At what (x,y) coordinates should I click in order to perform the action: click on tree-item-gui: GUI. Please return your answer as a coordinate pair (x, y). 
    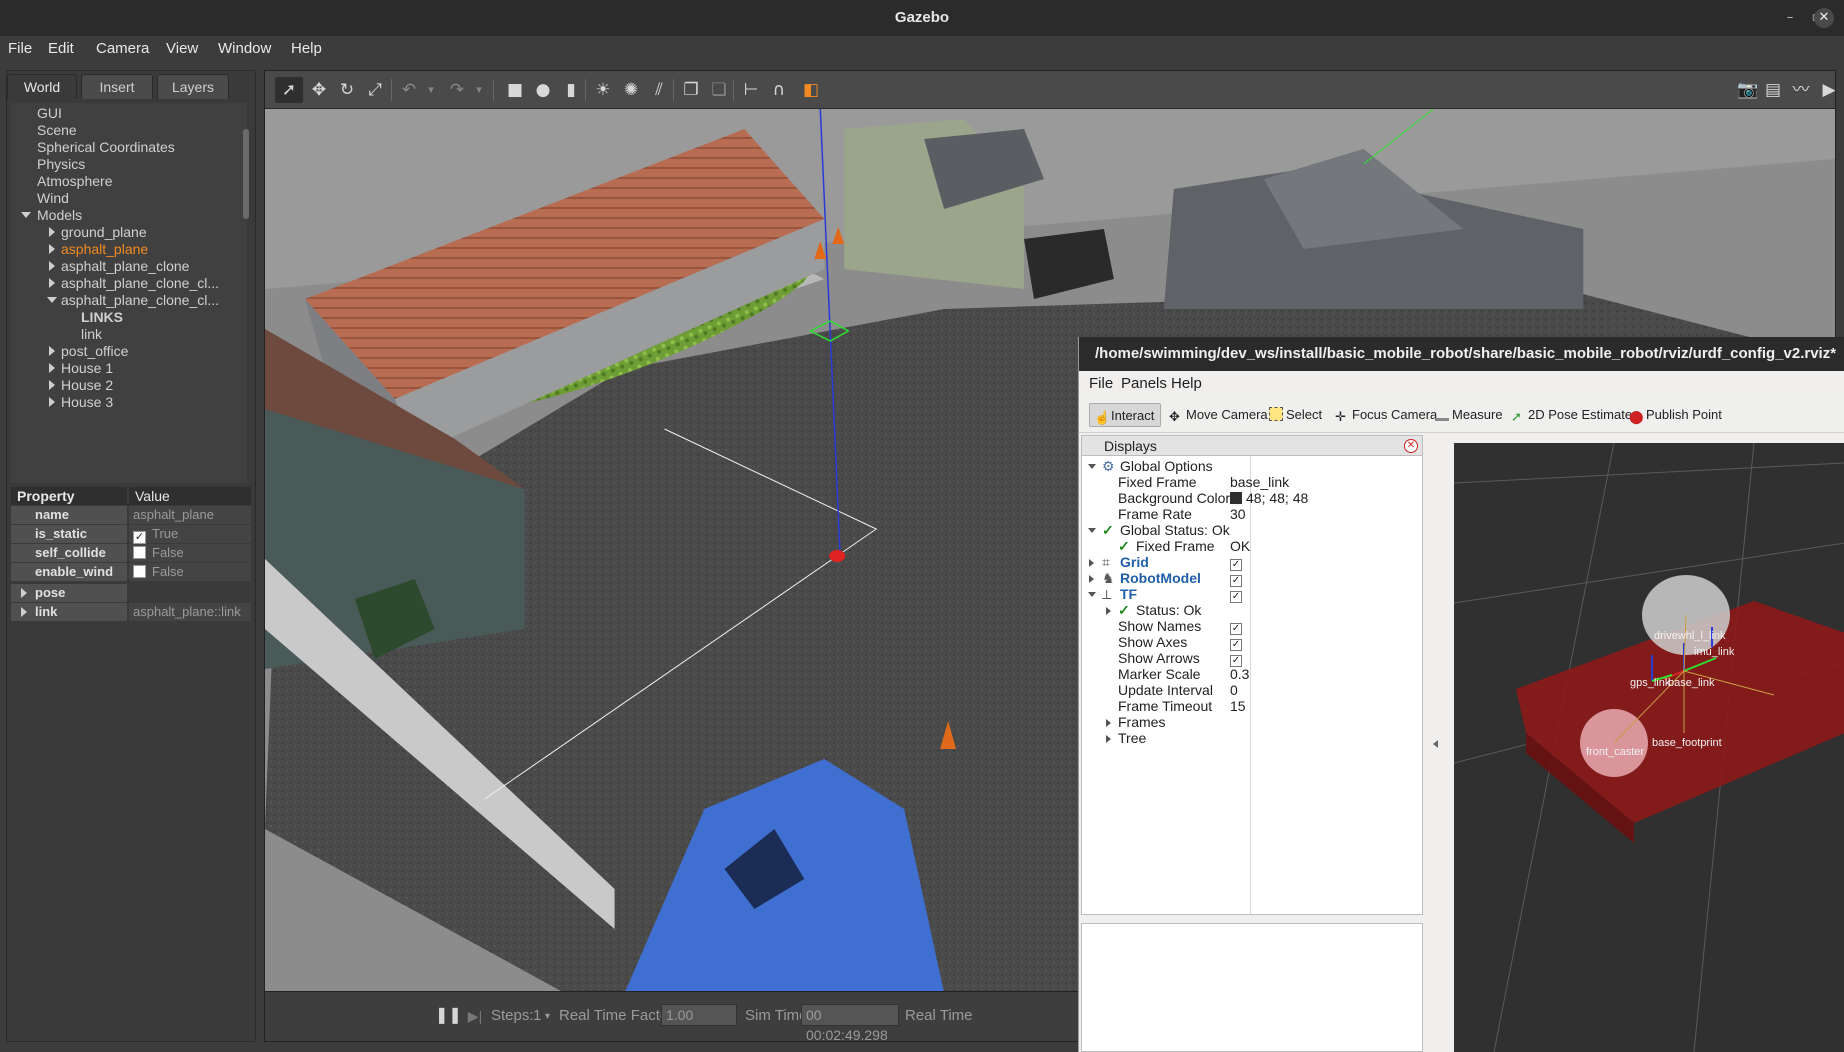
    Looking at the image, I should click on (49, 113).